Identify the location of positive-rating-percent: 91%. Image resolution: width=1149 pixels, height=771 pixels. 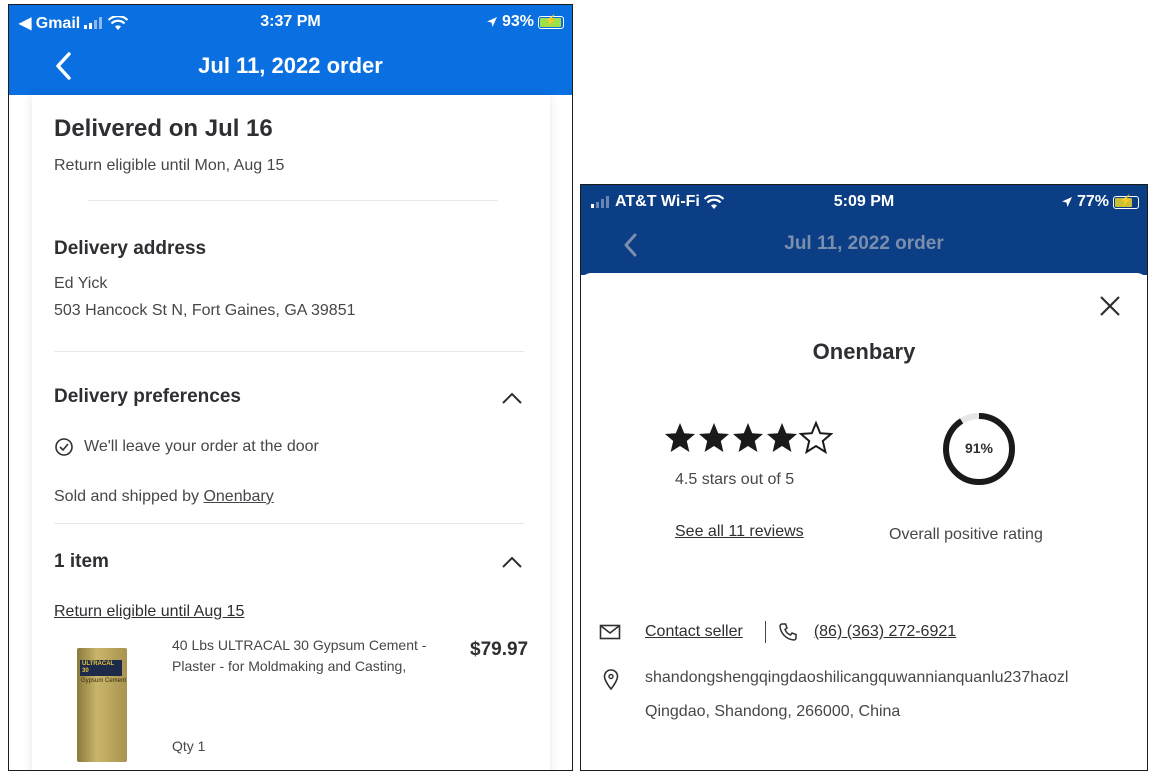
(979, 448).